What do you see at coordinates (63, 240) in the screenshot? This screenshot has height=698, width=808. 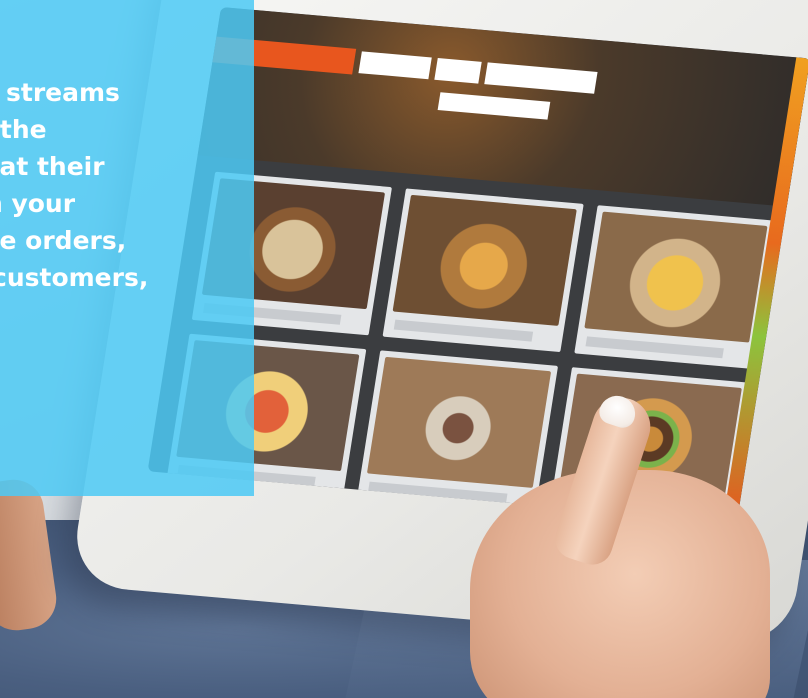 I see `overlay-line: ore orders,` at bounding box center [63, 240].